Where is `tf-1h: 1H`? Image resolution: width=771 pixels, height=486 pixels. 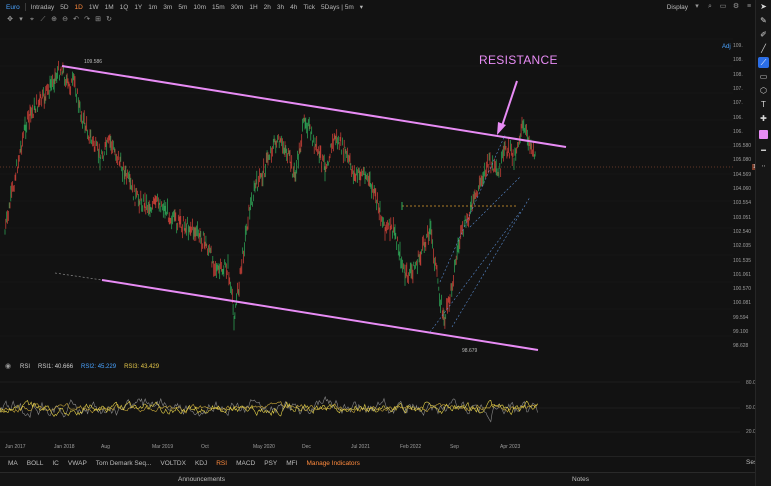 tf-1h: 1H is located at coordinates (253, 7).